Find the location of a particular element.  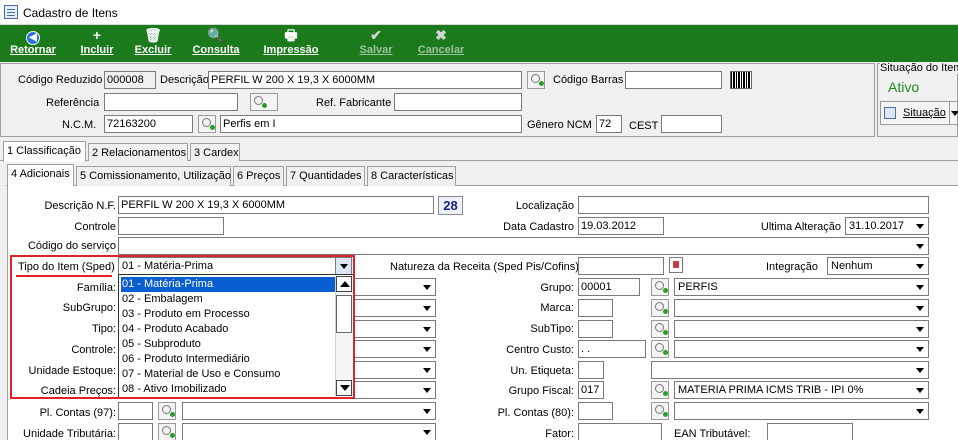

grupo-lookup-icon is located at coordinates (660, 287).